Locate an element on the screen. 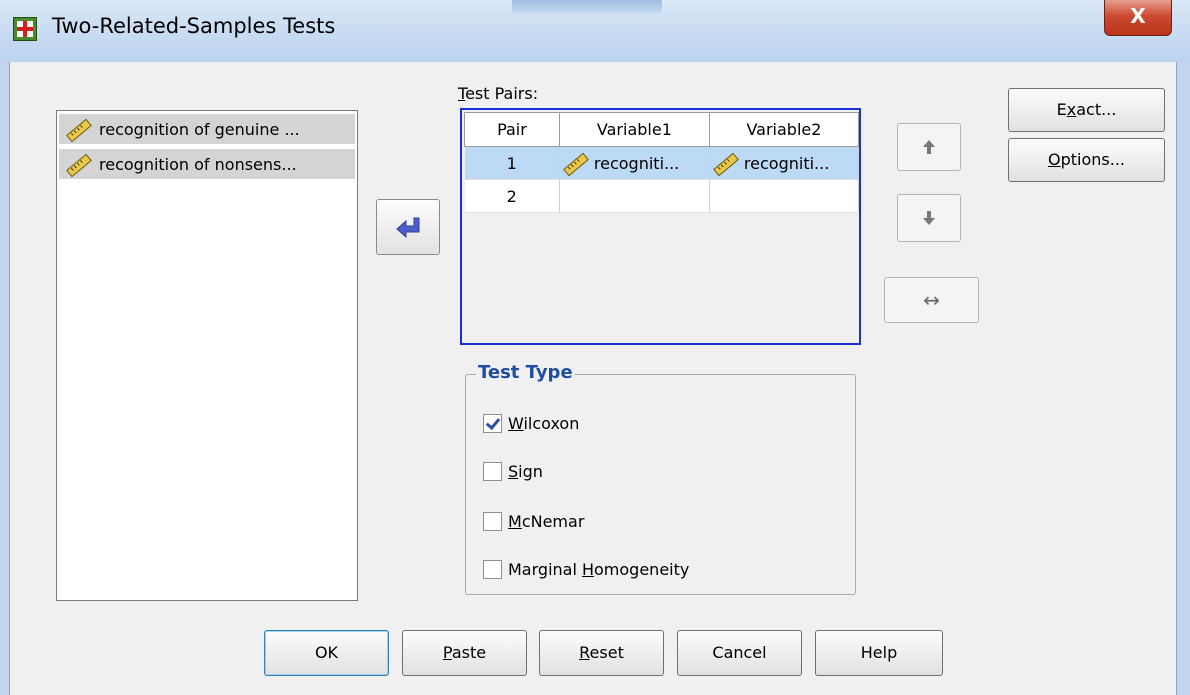 The image size is (1190, 695). move-pair-up-button is located at coordinates (929, 147).